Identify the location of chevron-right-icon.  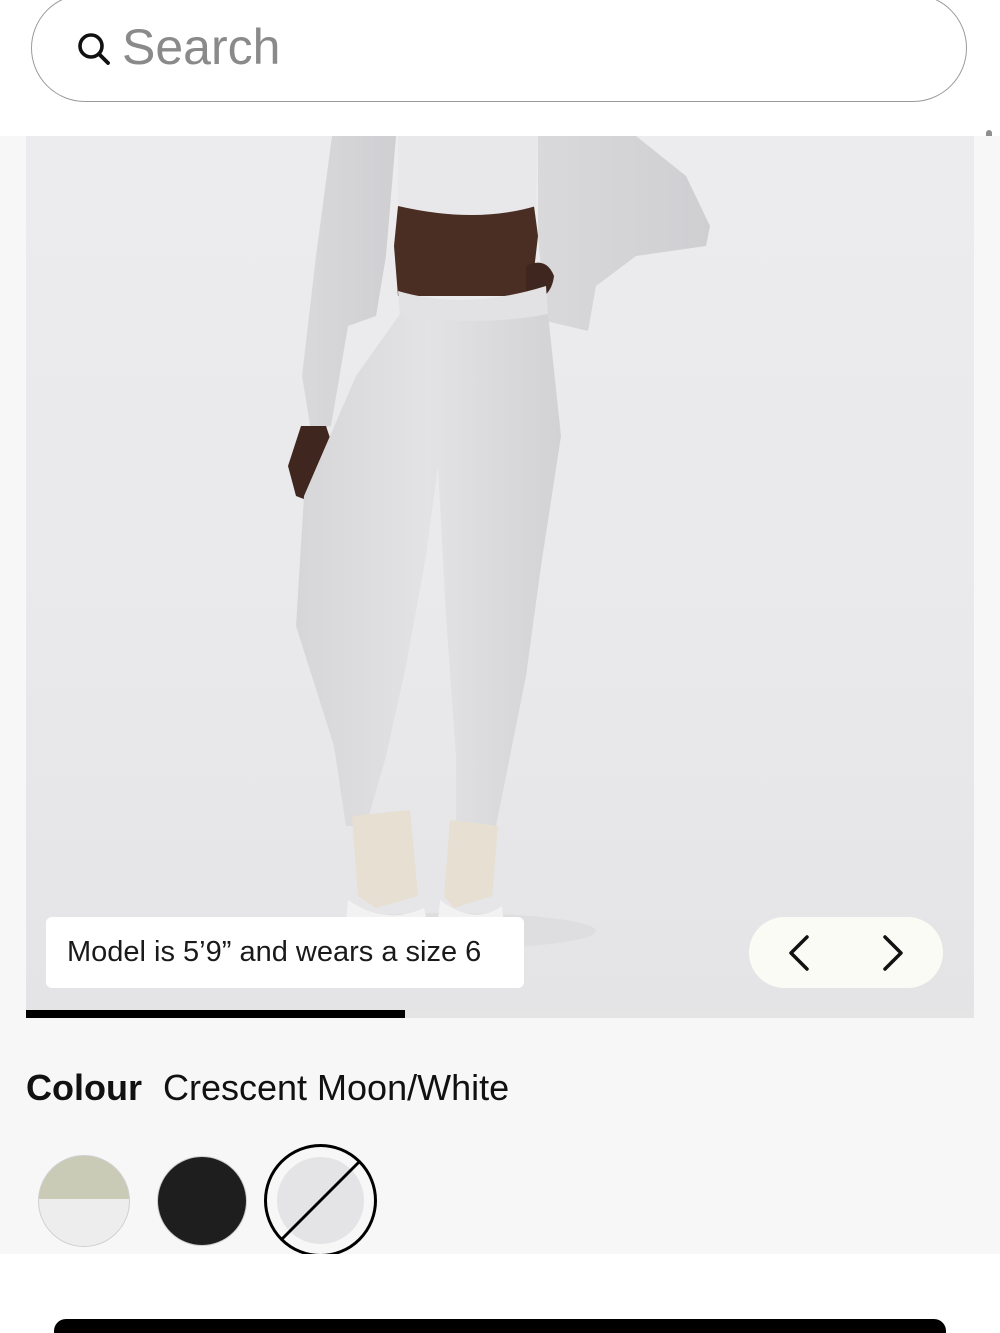
(891, 953).